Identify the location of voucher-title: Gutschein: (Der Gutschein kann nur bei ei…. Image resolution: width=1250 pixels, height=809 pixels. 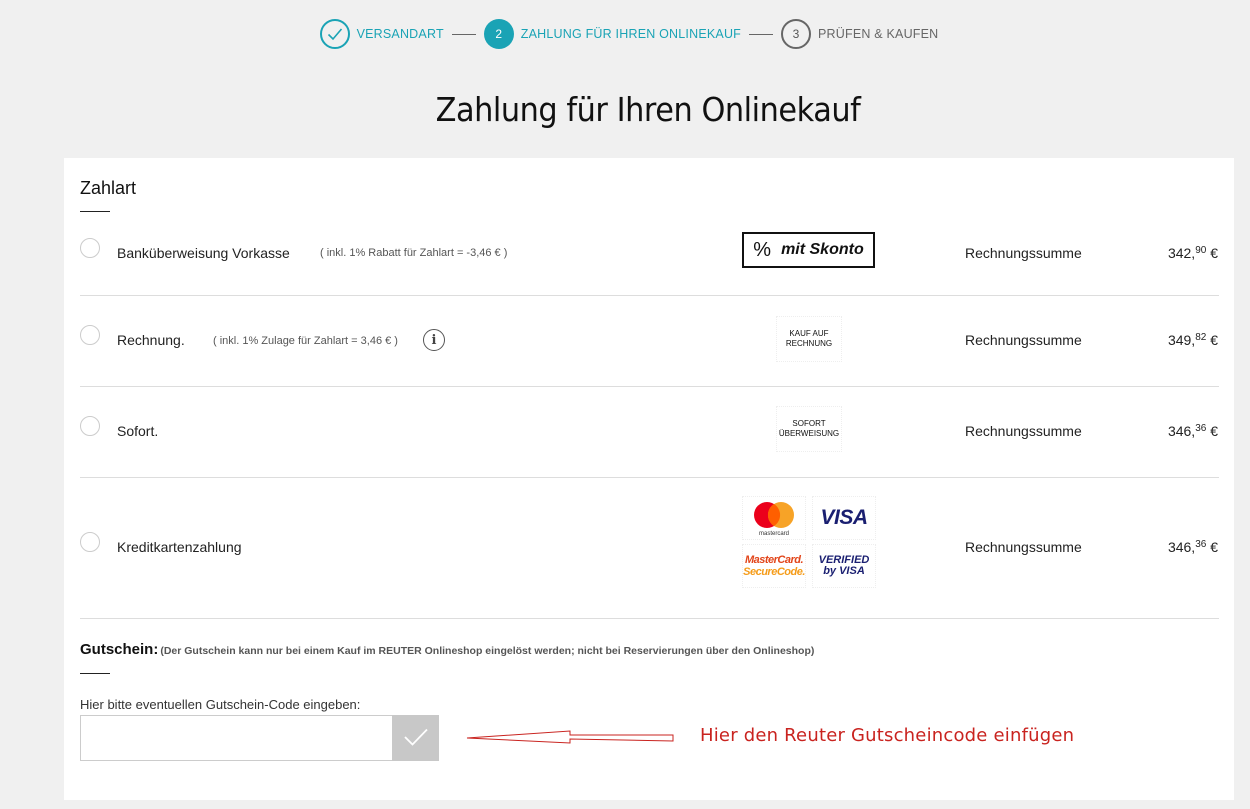
(447, 649).